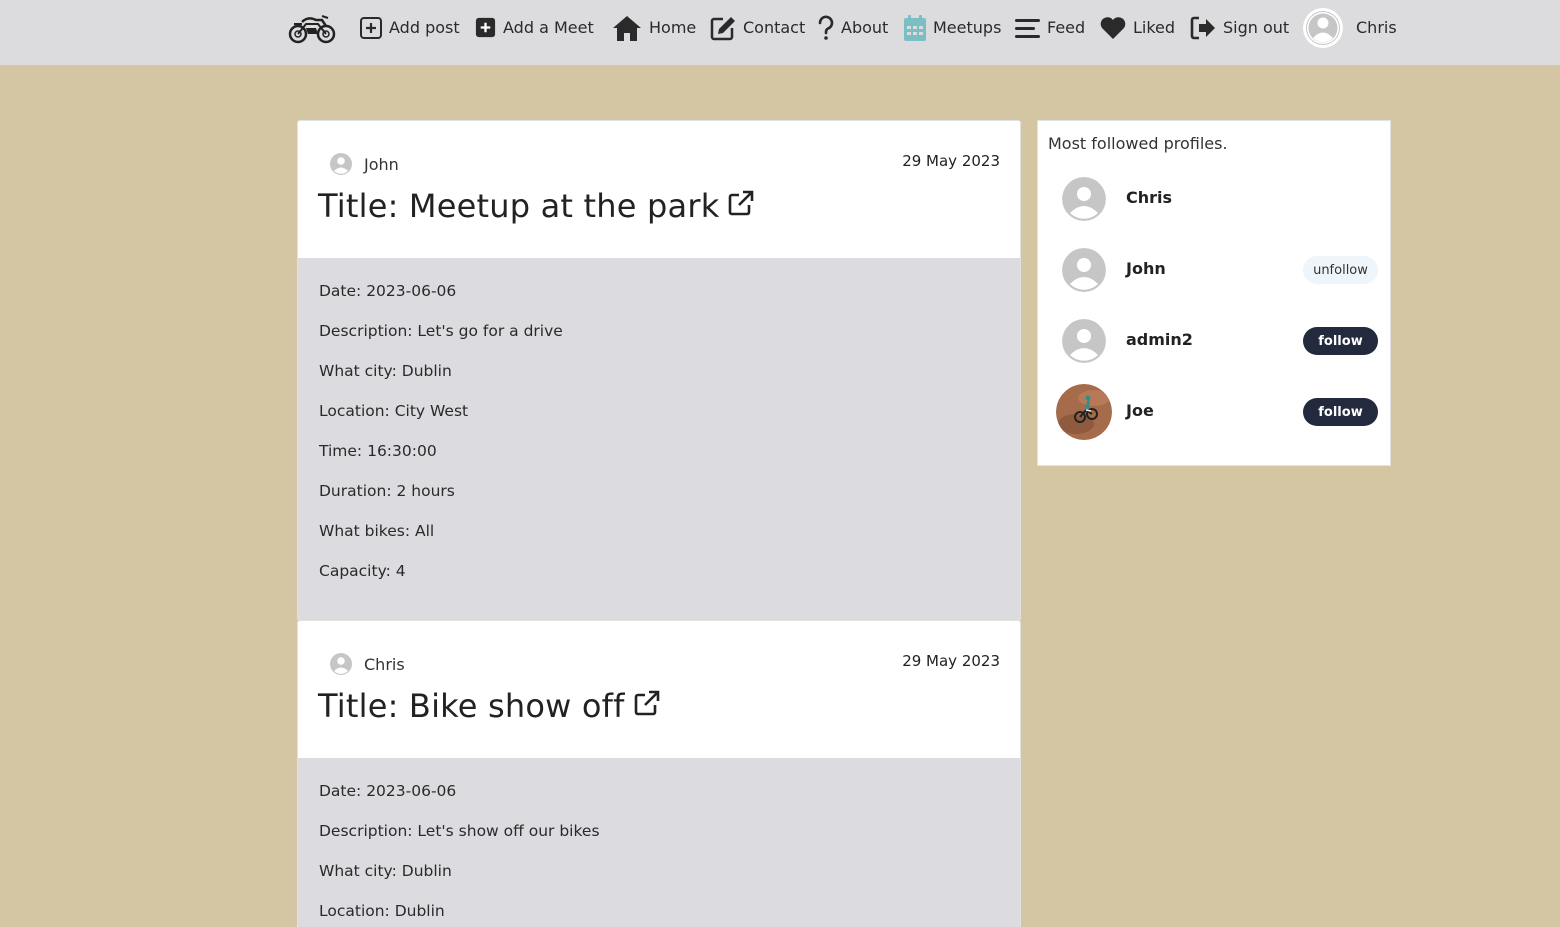  What do you see at coordinates (384, 664) in the screenshot?
I see `post-author-name: Chris` at bounding box center [384, 664].